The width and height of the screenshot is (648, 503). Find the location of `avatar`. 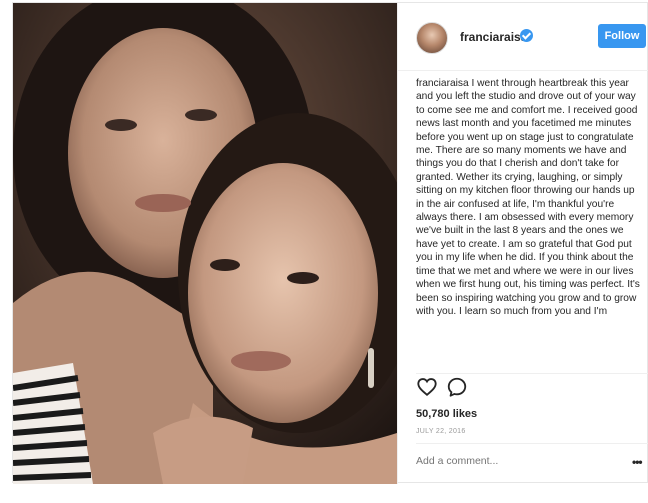

avatar is located at coordinates (432, 38).